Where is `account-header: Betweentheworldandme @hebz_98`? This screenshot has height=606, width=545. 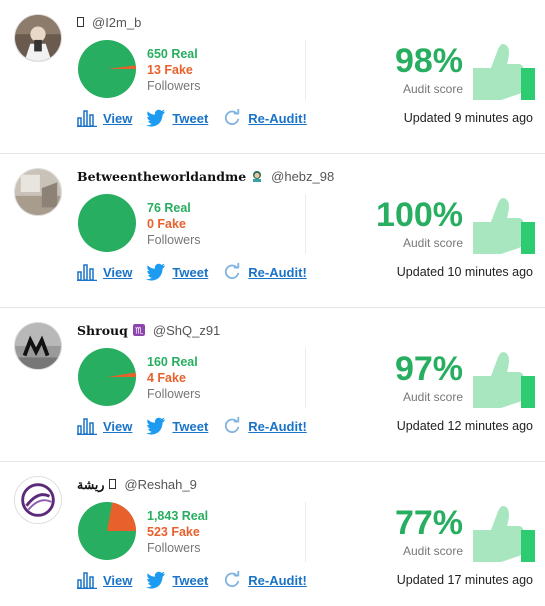
account-header: Betweentheworldandme @hebz_98 is located at coordinates (205, 176).